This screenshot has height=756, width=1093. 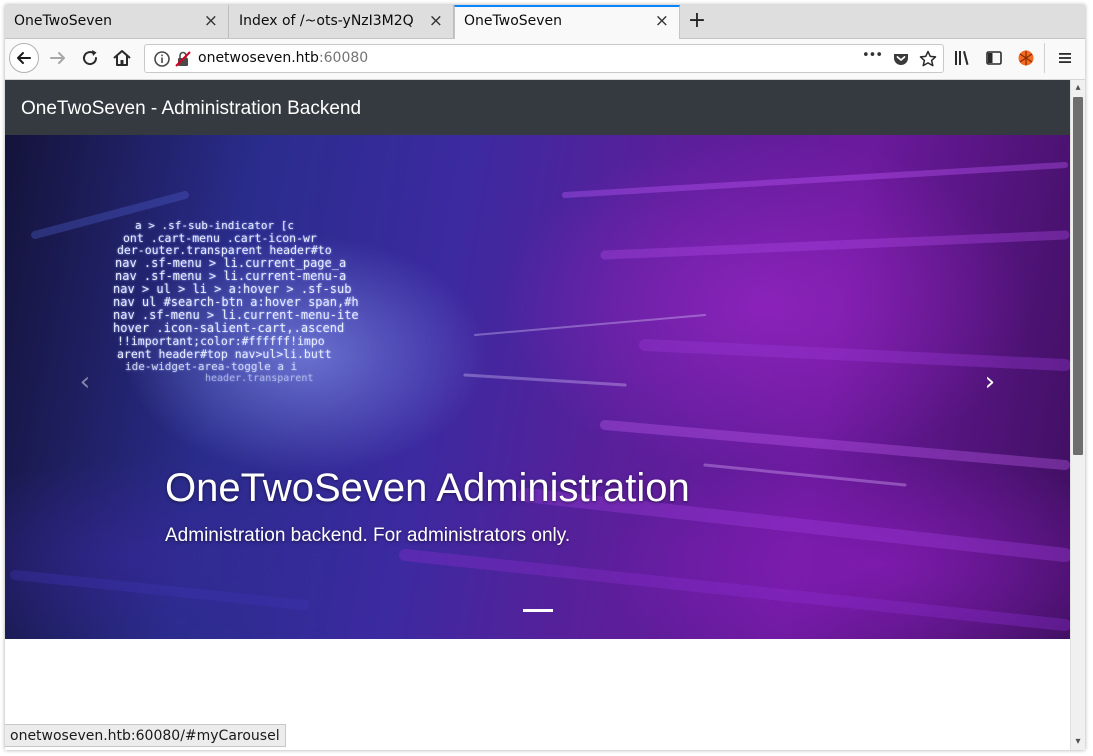 I want to click on tab-onetwoseven-active: OneTwoSeven ×, so click(x=567, y=22).